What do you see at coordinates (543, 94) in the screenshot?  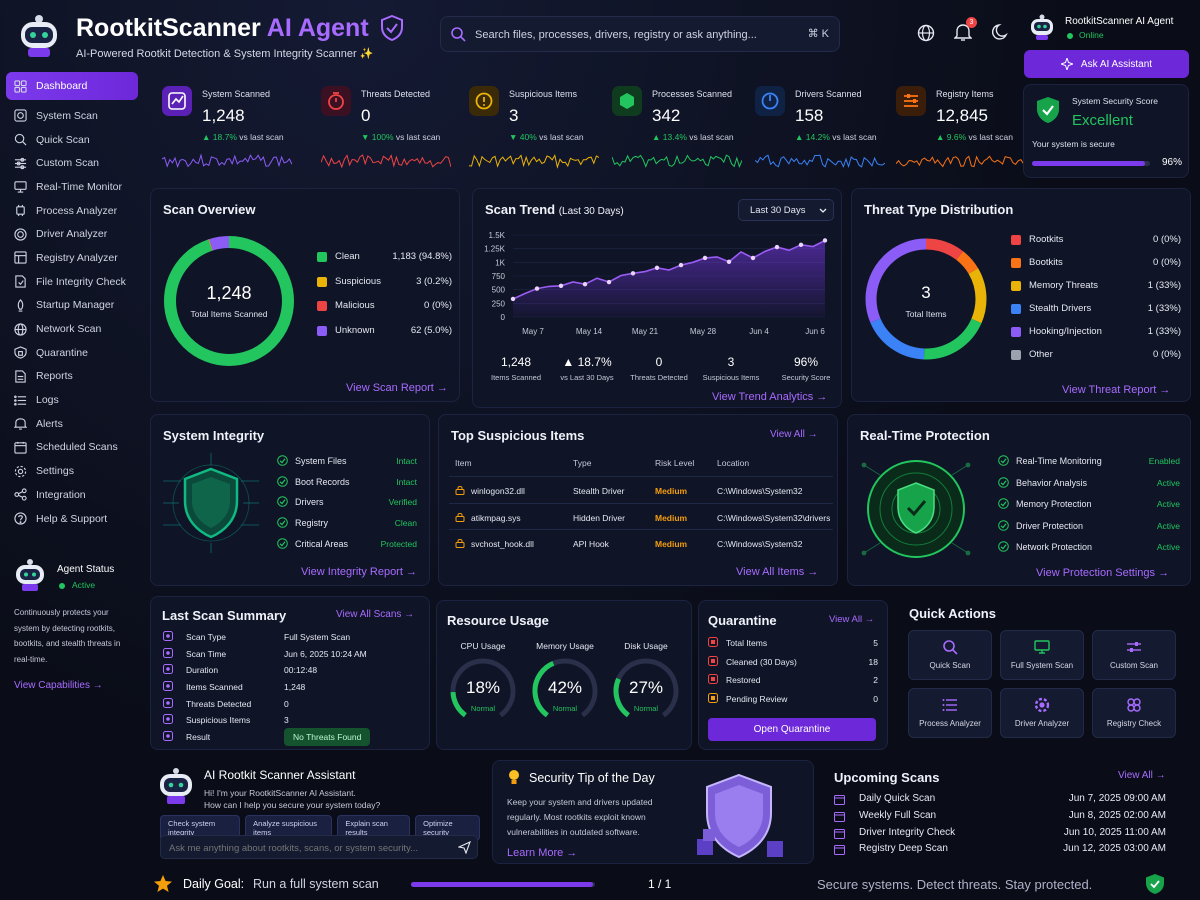 I see `stat-label: Suspicious Items` at bounding box center [543, 94].